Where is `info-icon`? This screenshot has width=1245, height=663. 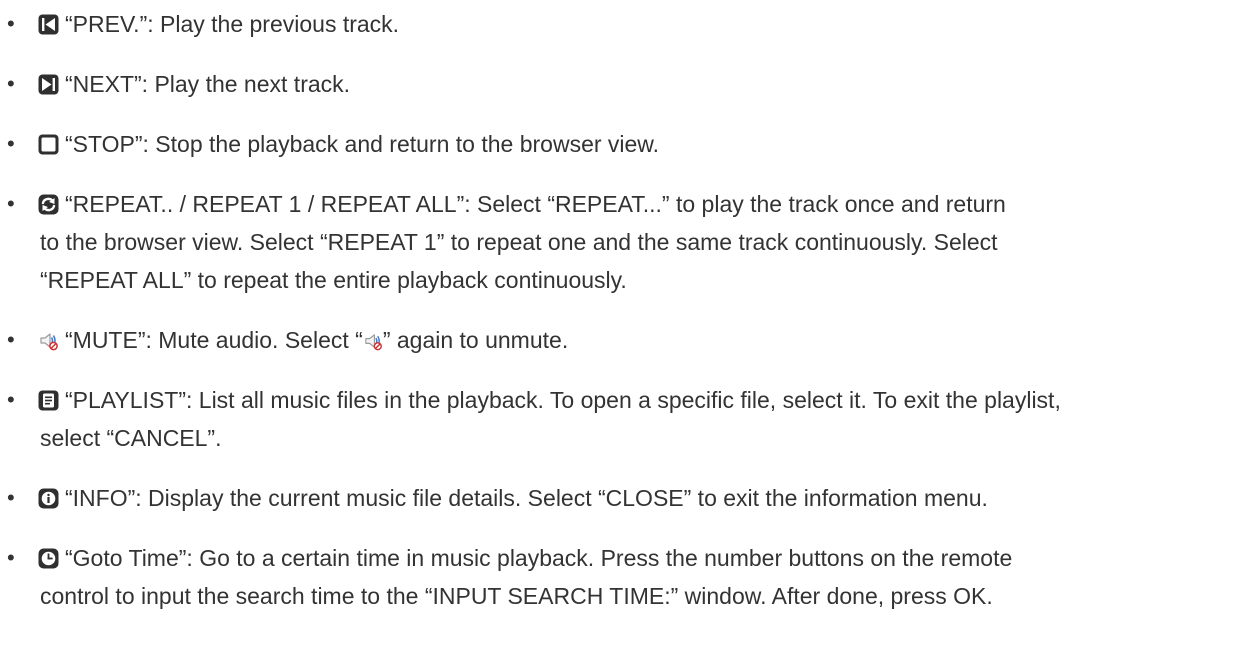 info-icon is located at coordinates (48, 498).